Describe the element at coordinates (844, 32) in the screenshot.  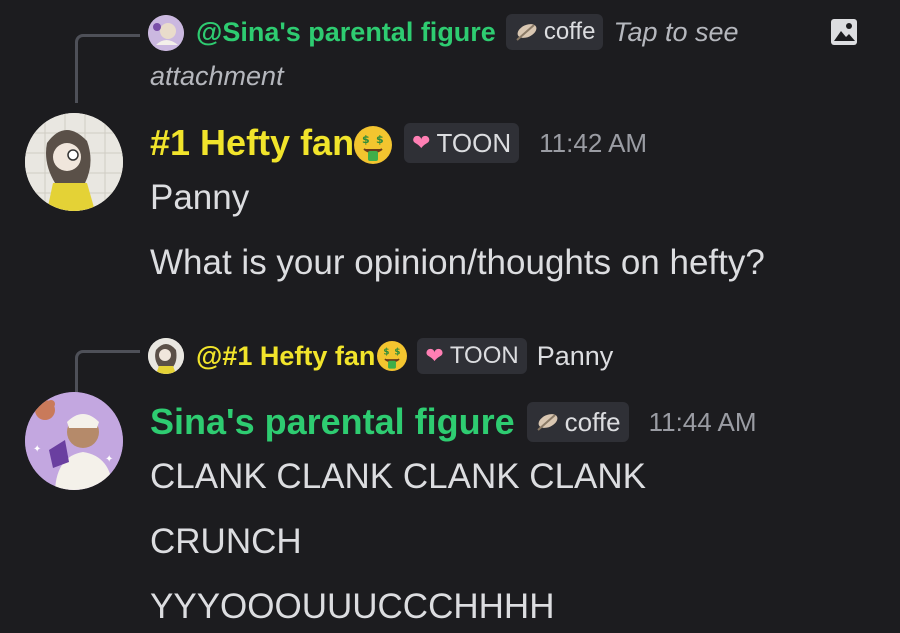
I see `image-icon` at that location.